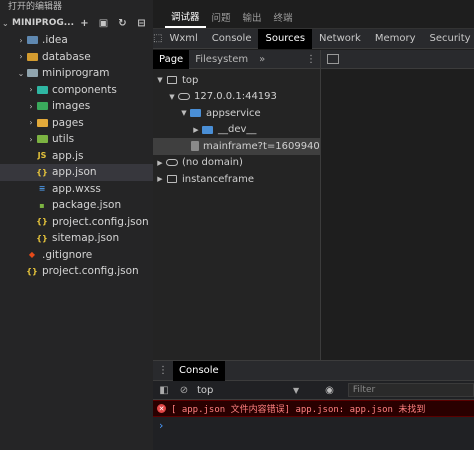  I want to click on tab-filesystem: Filesystem, so click(221, 59).